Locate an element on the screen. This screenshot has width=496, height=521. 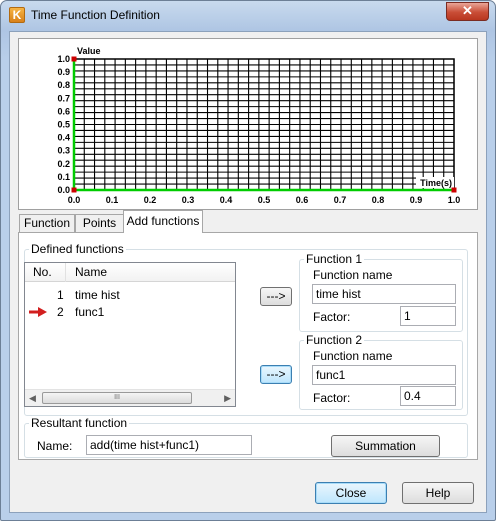
assign-function2-button: ---> is located at coordinates (276, 374).